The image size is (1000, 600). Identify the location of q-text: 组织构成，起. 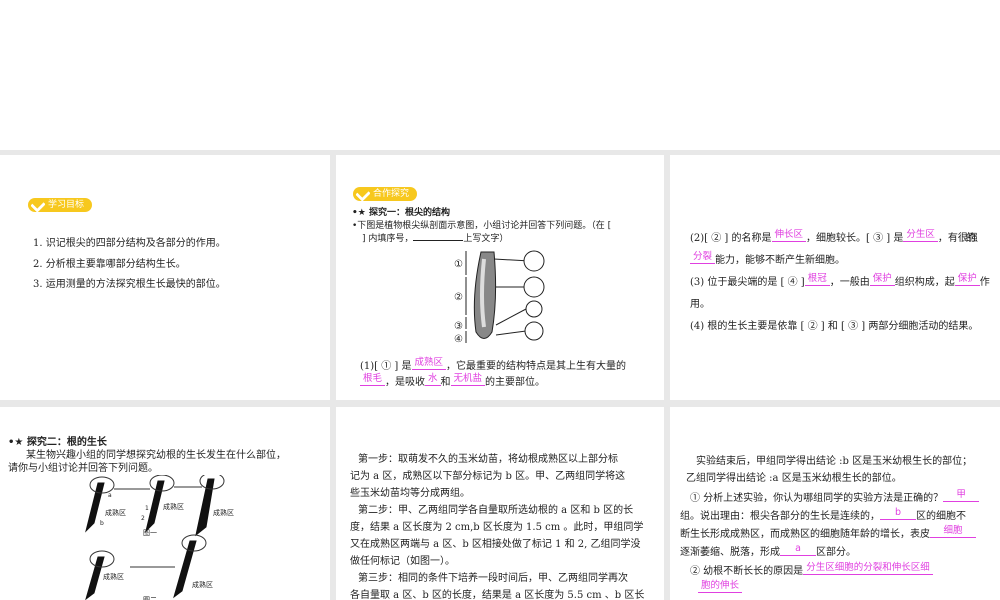
(924, 282).